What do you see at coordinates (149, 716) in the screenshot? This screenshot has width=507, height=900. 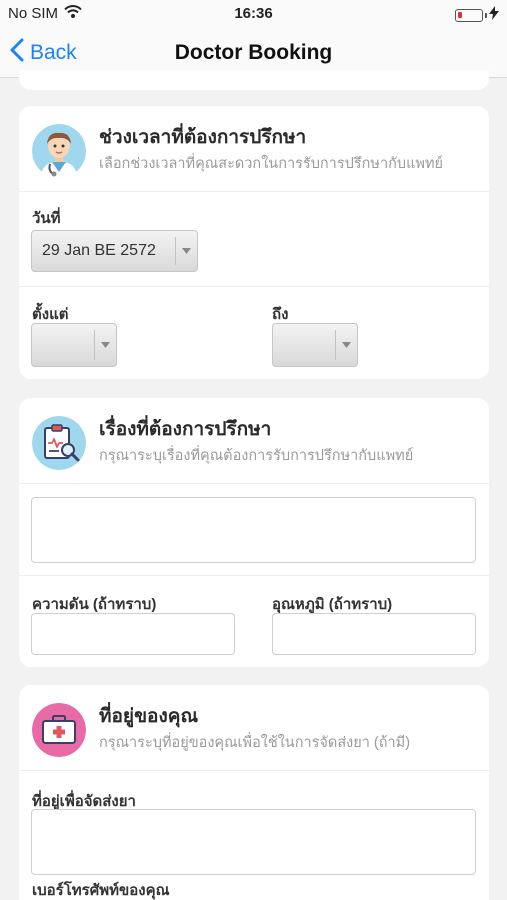 I see `address-card-title: ที่อยู่ของคุณ` at bounding box center [149, 716].